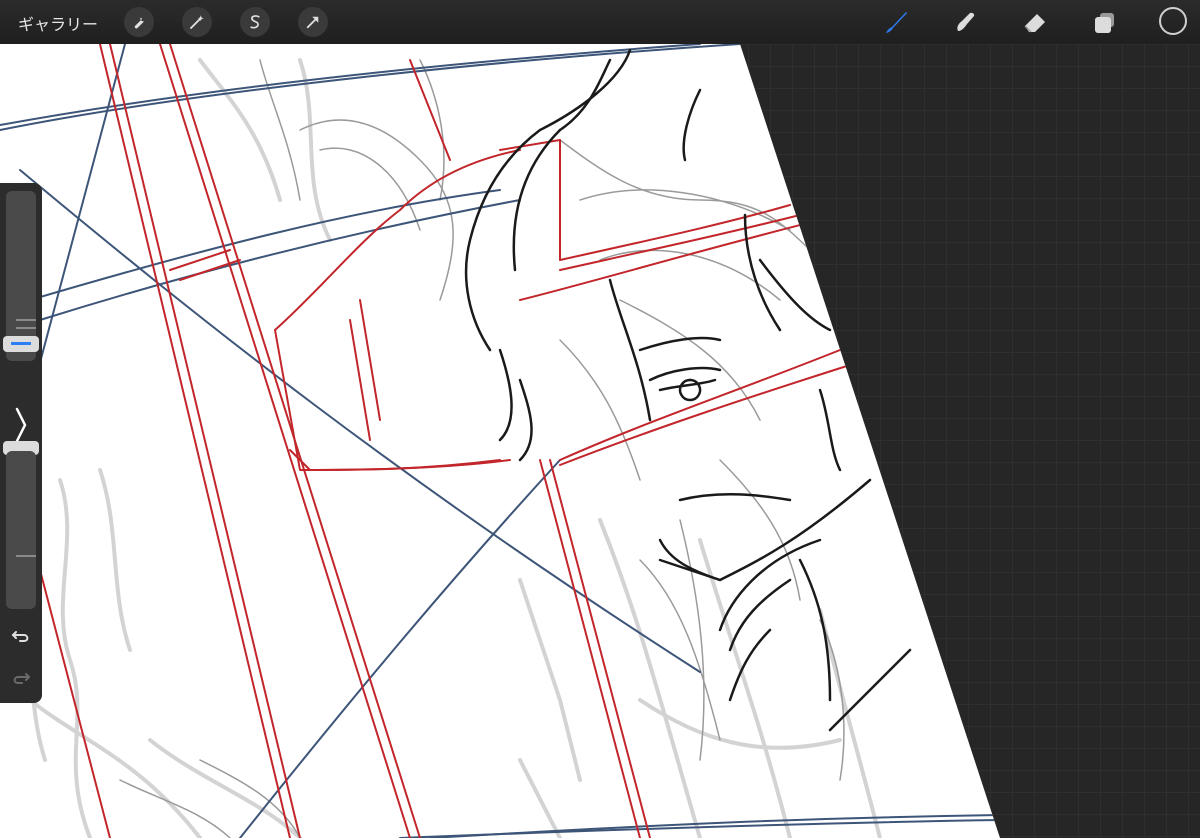 Image resolution: width=1200 pixels, height=838 pixels. I want to click on adjustments-button, so click(197, 22).